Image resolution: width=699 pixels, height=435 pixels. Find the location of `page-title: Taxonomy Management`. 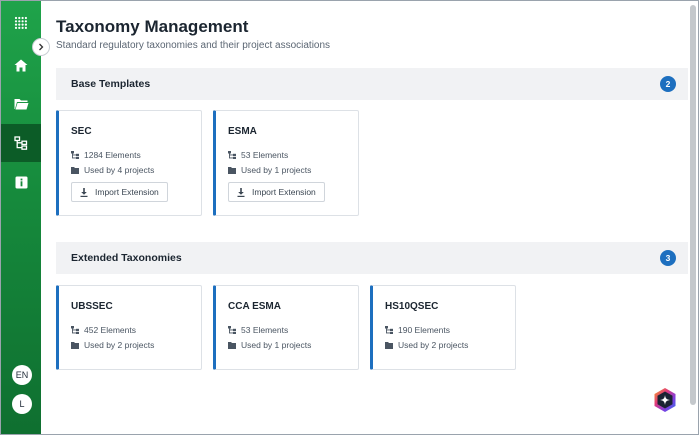

page-title: Taxonomy Management is located at coordinates (152, 26).